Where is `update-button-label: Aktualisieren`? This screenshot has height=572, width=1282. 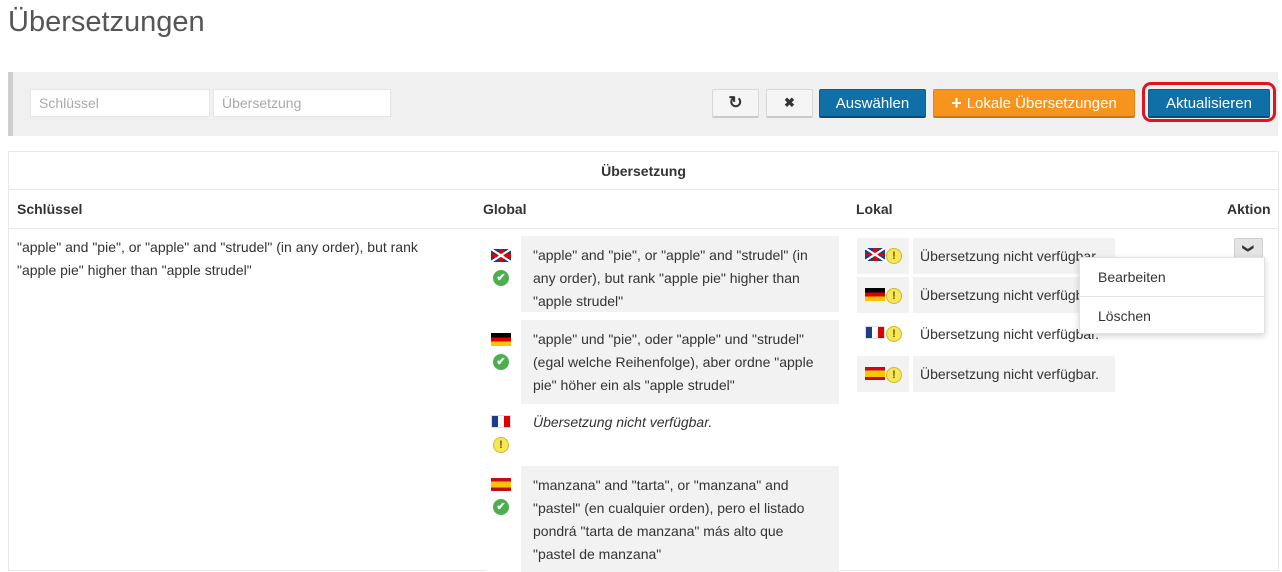 update-button-label: Aktualisieren is located at coordinates (1209, 103).